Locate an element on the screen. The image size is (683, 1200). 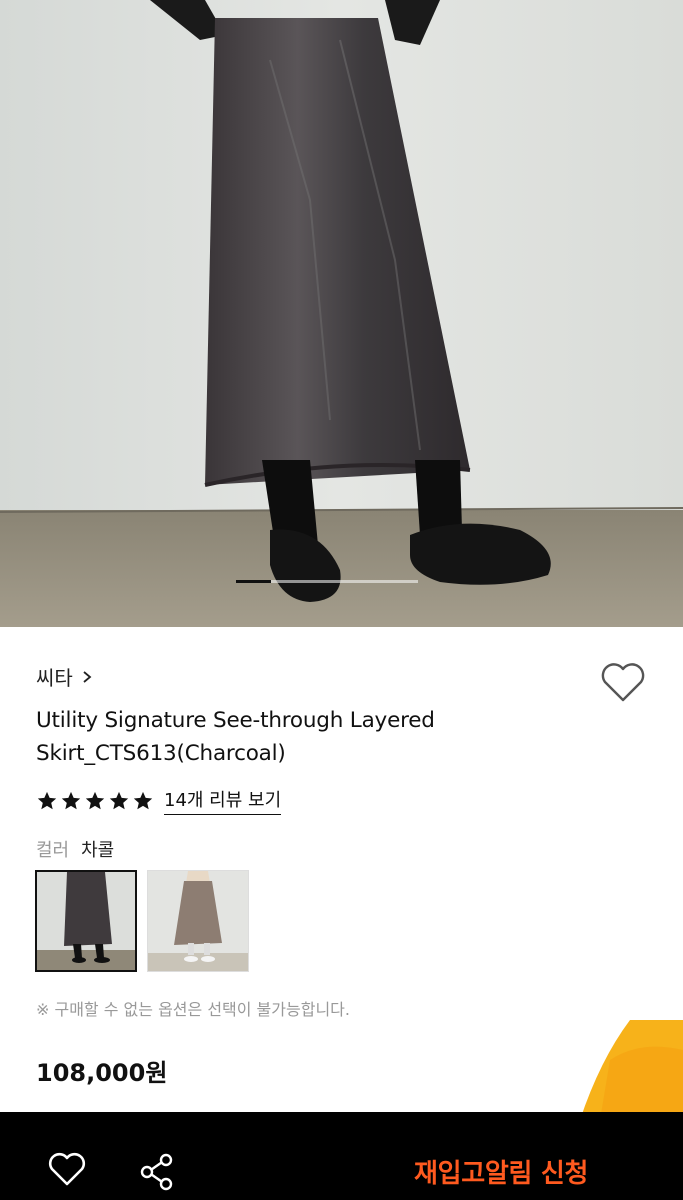
chevron-right-icon is located at coordinates (87, 676).